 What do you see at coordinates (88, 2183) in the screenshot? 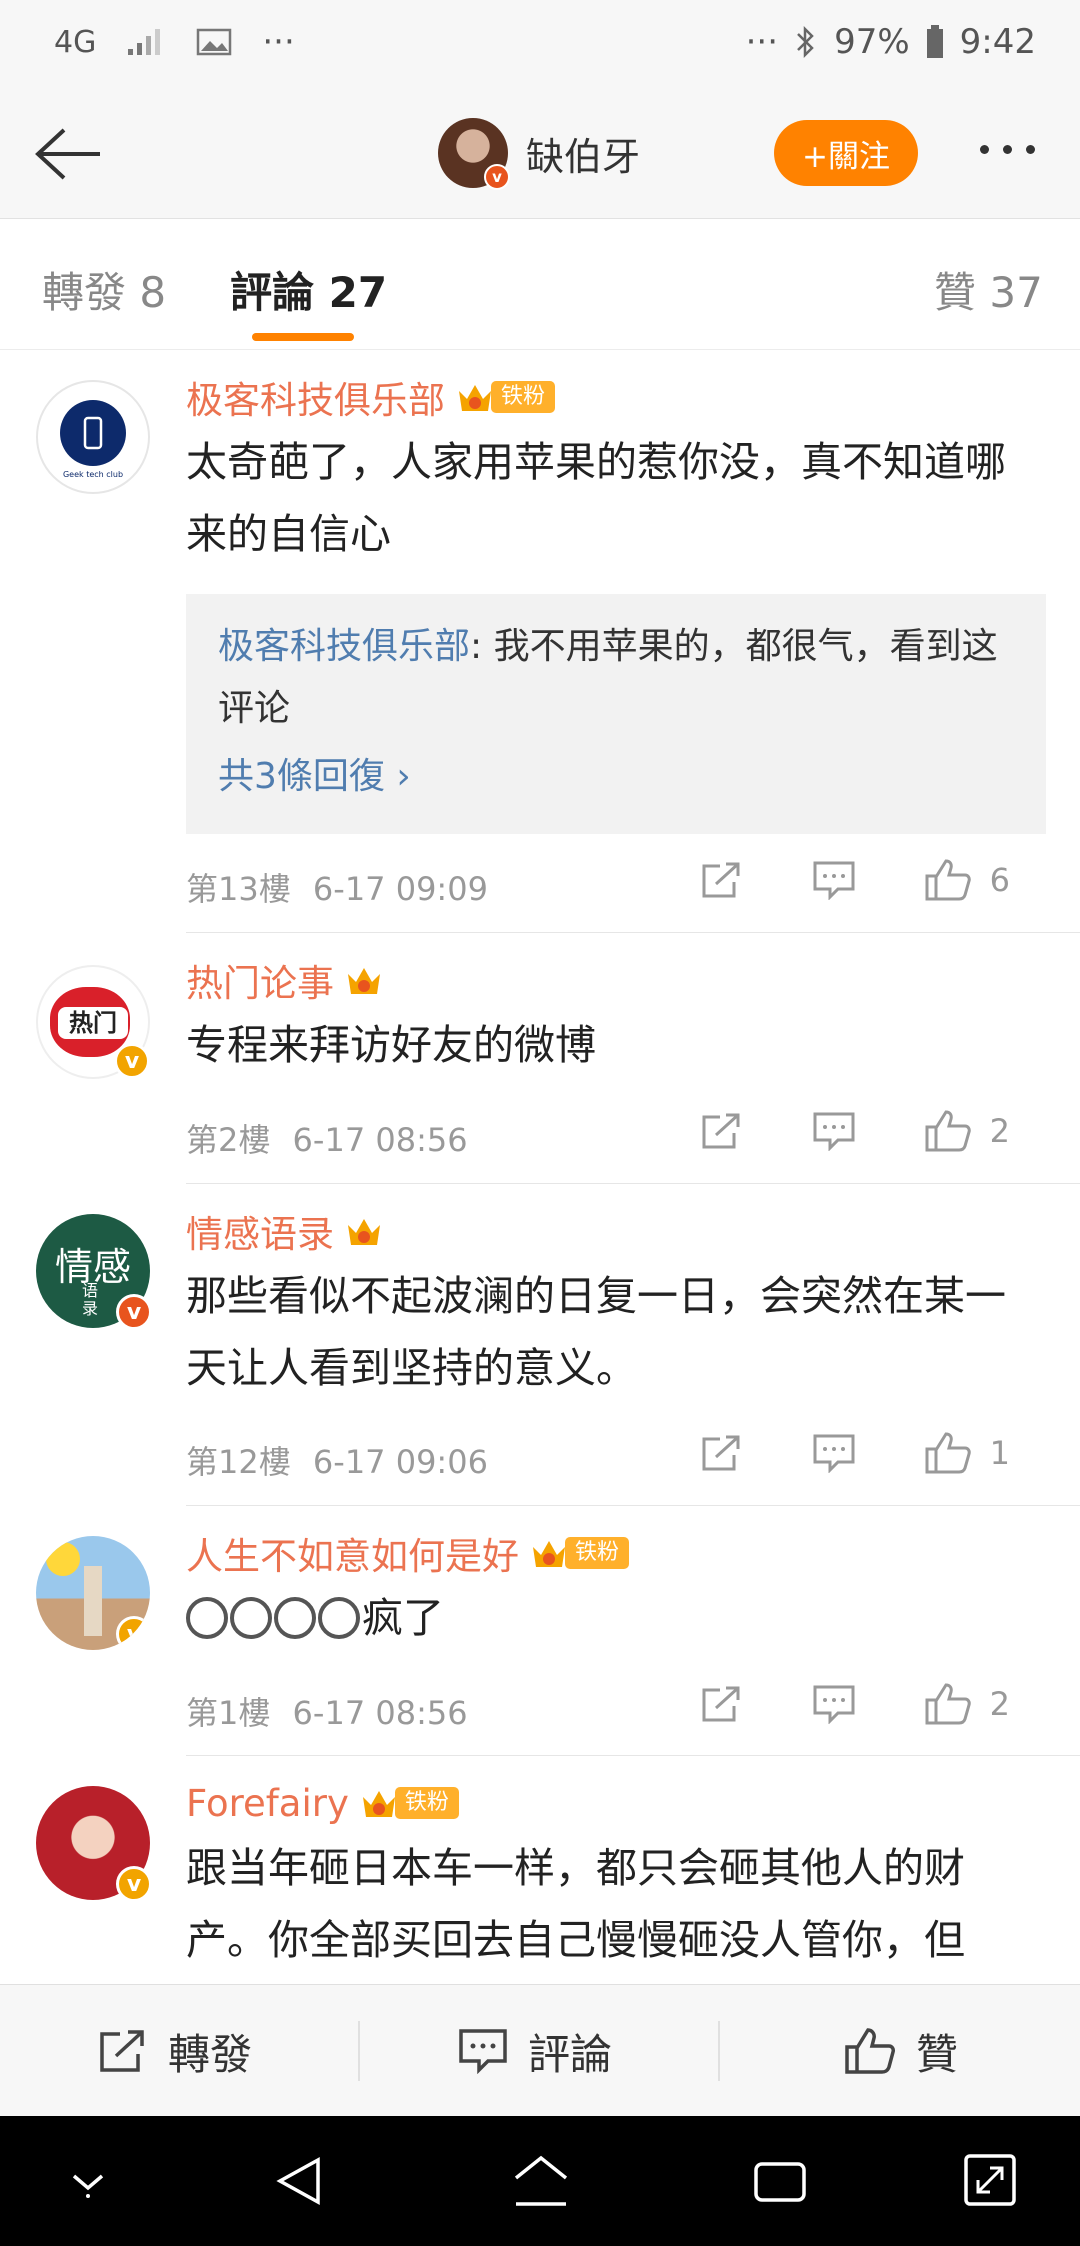
I see `chevron-down-icon` at bounding box center [88, 2183].